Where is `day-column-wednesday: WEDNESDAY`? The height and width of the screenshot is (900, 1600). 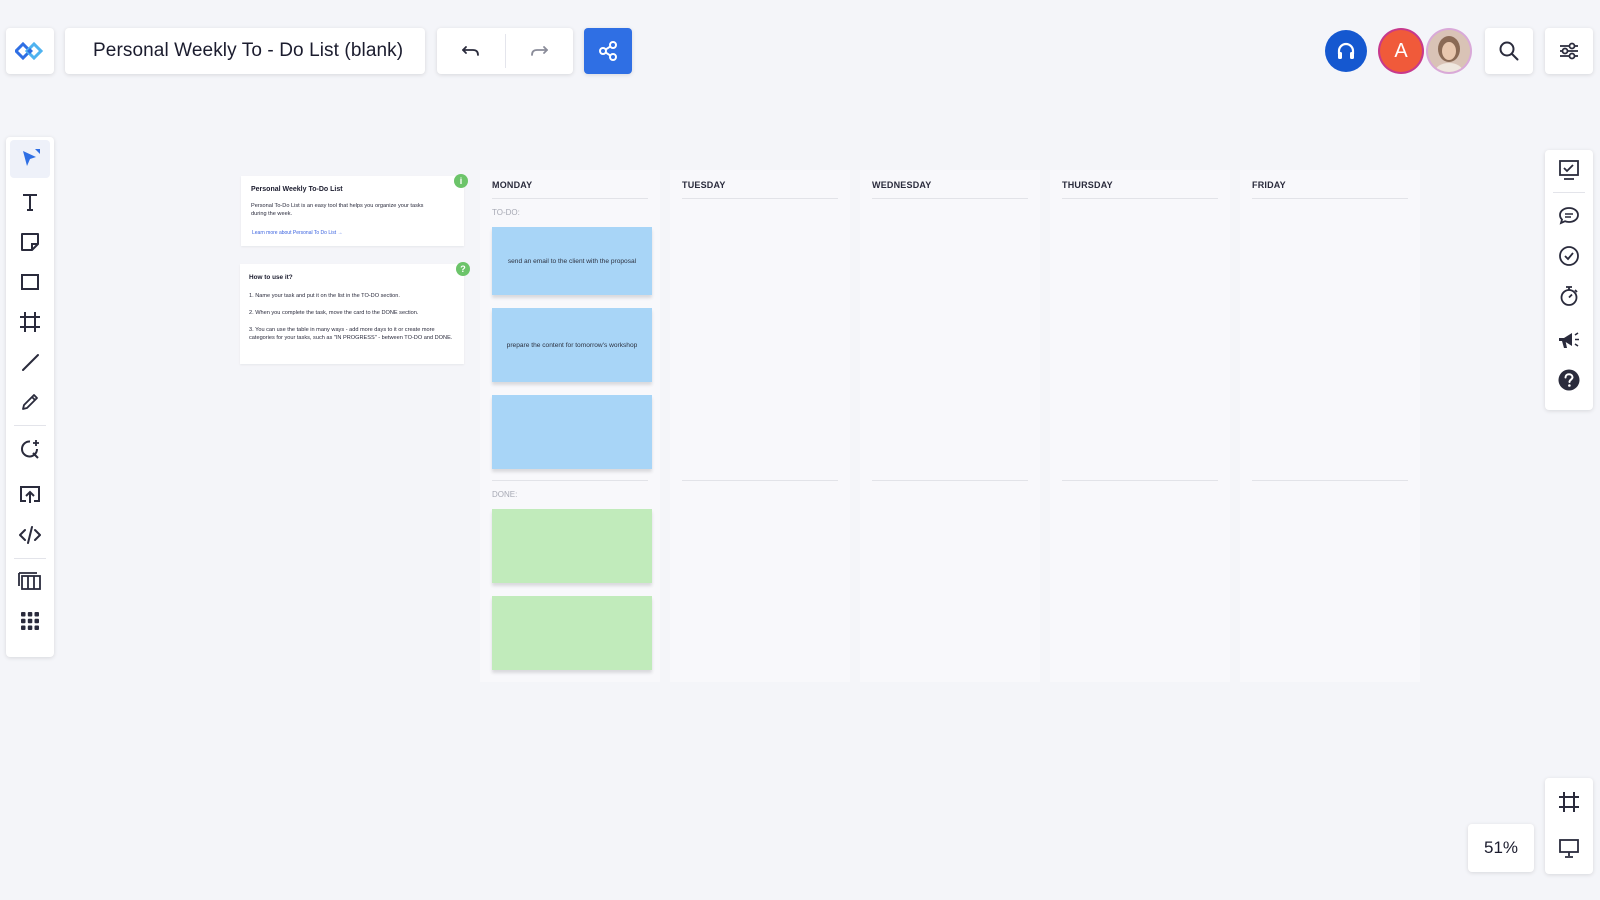
day-column-wednesday: WEDNESDAY is located at coordinates (950, 426).